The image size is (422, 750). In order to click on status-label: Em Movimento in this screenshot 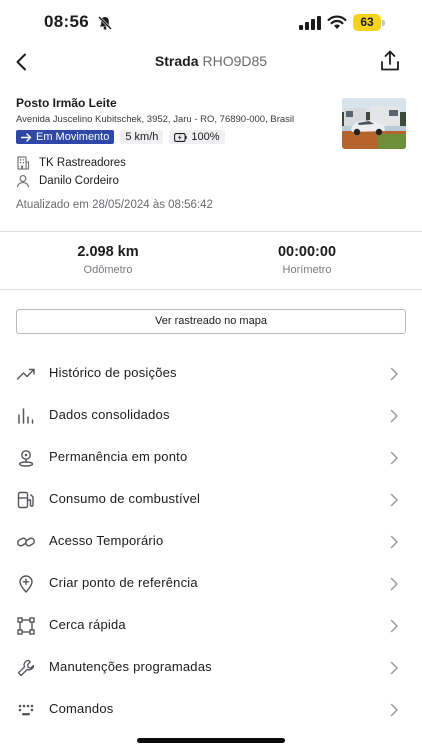, I will do `click(73, 137)`.